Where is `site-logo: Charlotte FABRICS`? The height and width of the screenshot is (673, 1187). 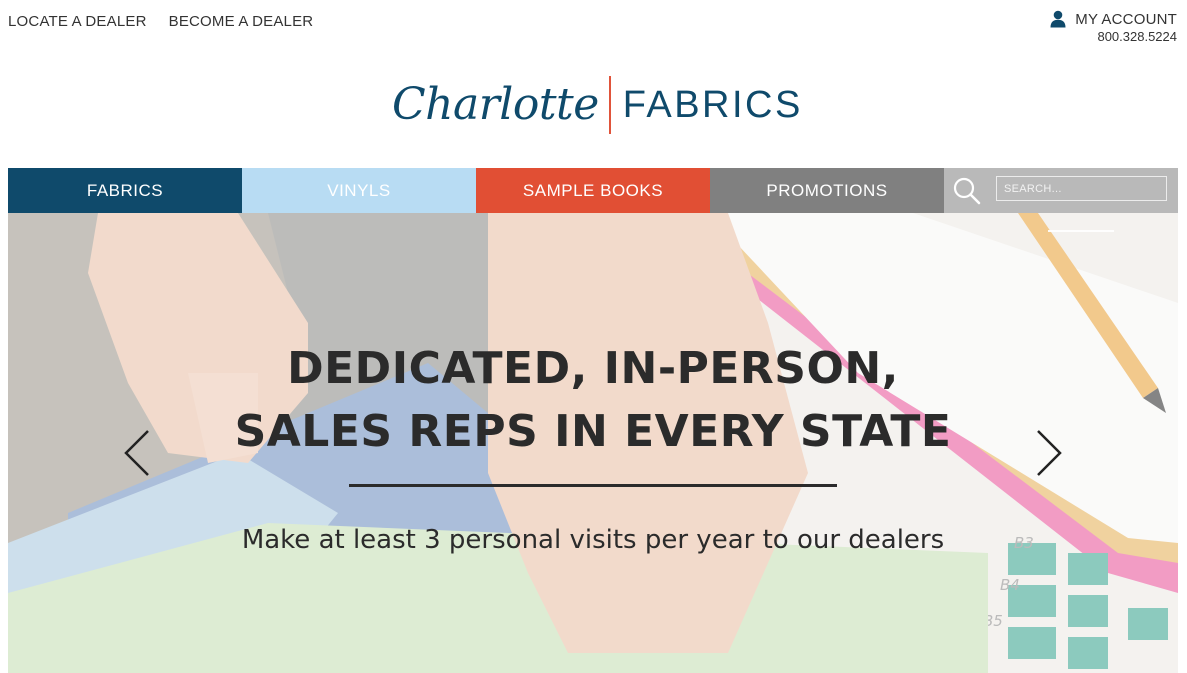
site-logo: Charlotte FABRICS is located at coordinates (597, 105).